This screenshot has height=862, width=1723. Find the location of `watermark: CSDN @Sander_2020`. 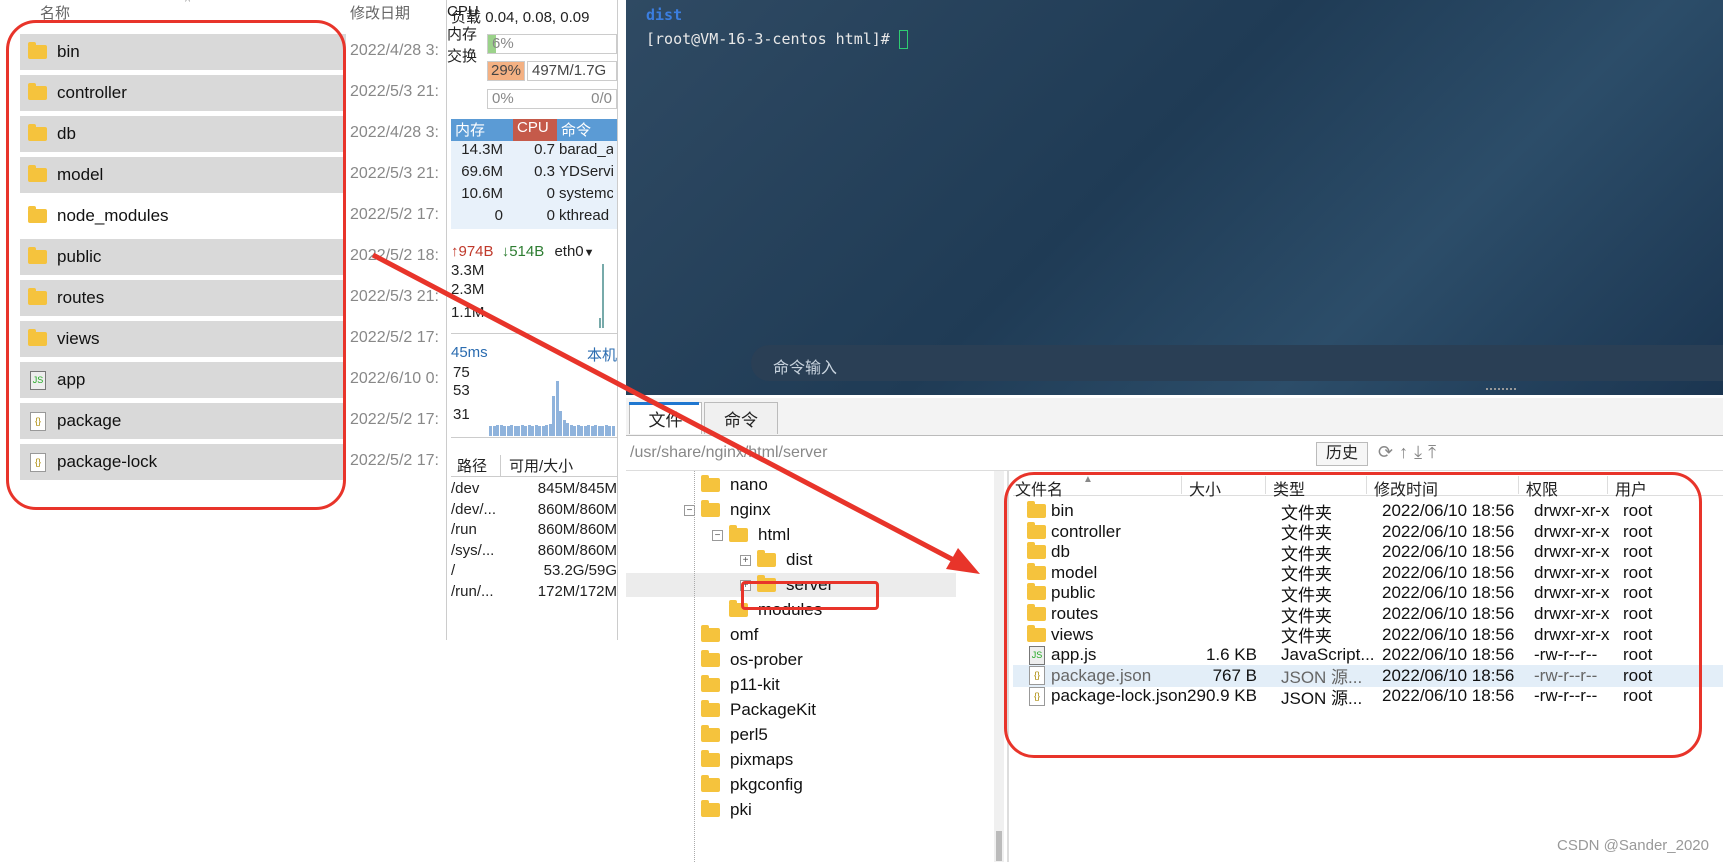

watermark: CSDN @Sander_2020 is located at coordinates (1633, 845).